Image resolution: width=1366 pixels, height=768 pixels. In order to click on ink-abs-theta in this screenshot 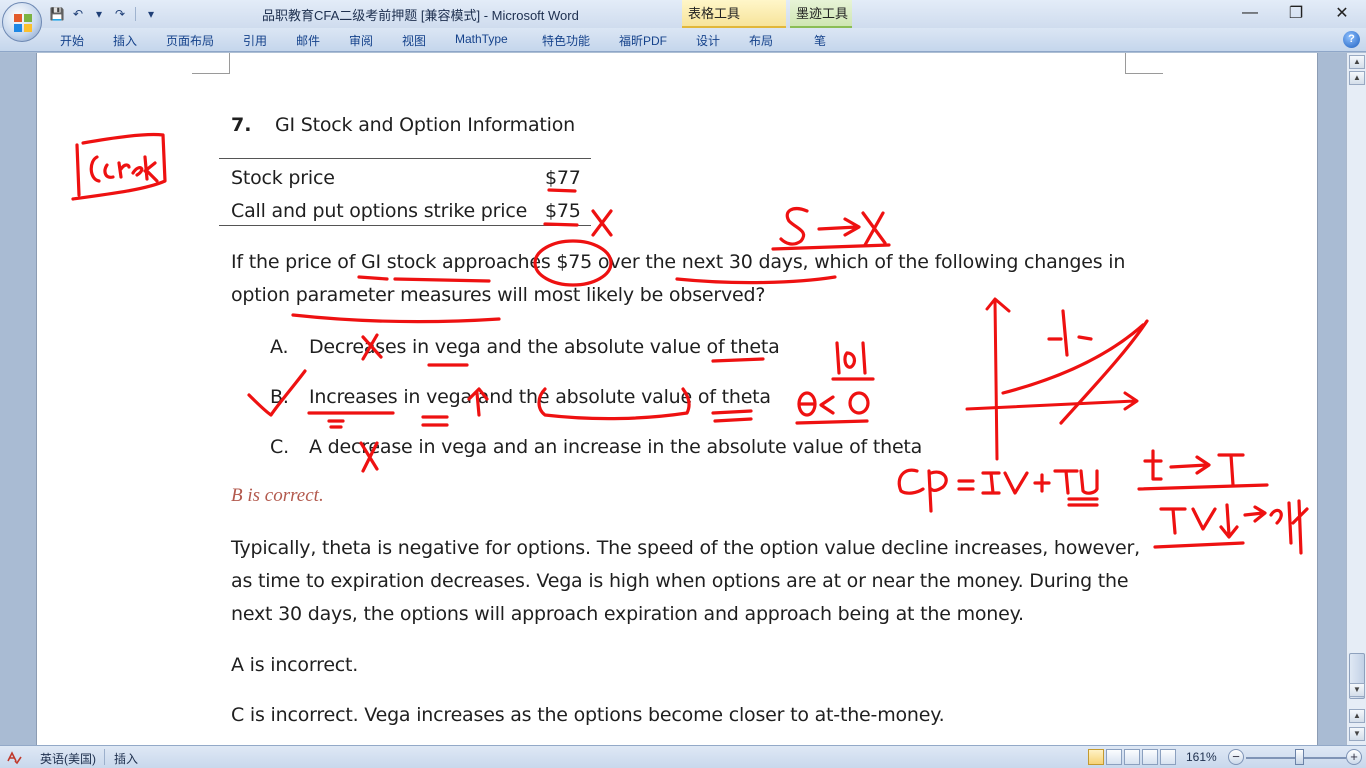, I will do `click(853, 361)`.